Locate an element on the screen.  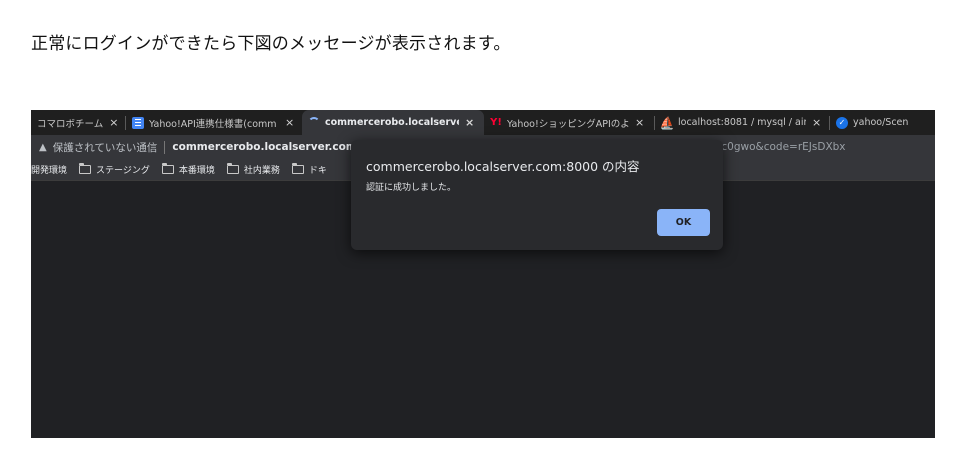
ok-button: OK is located at coordinates (683, 222).